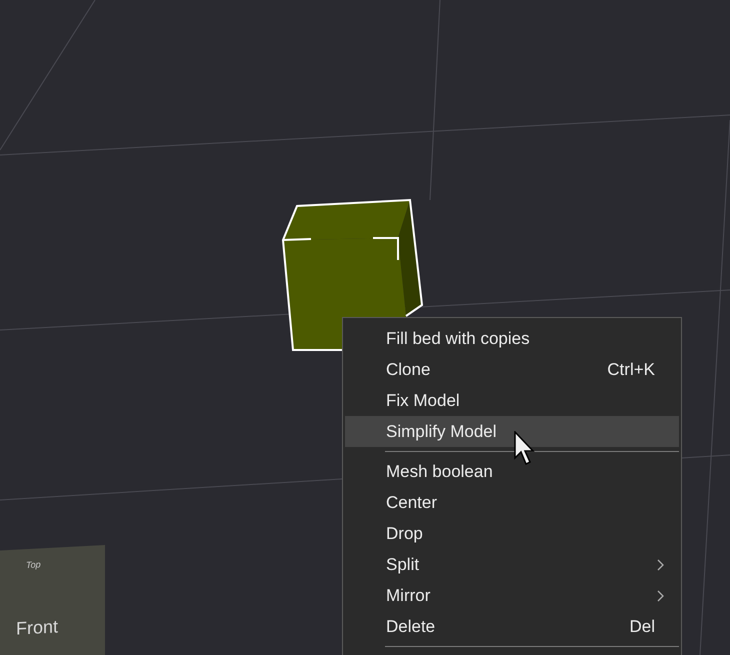 This screenshot has width=730, height=655. I want to click on menu-item: Simplify Model, so click(512, 431).